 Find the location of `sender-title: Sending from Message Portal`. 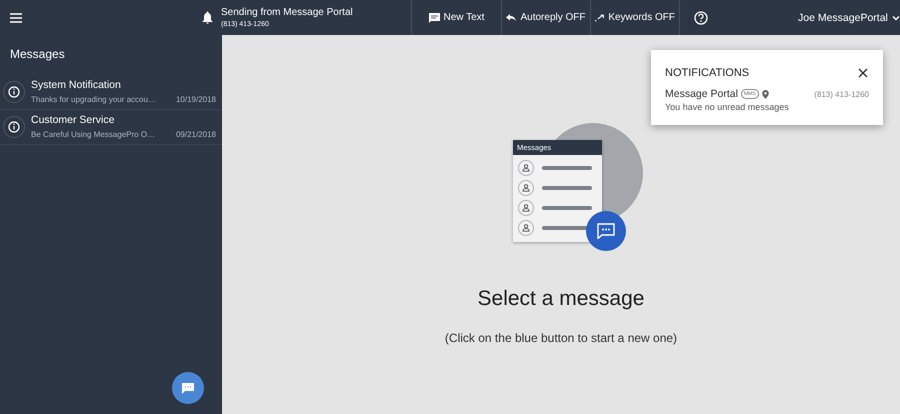

sender-title: Sending from Message Portal is located at coordinates (287, 12).